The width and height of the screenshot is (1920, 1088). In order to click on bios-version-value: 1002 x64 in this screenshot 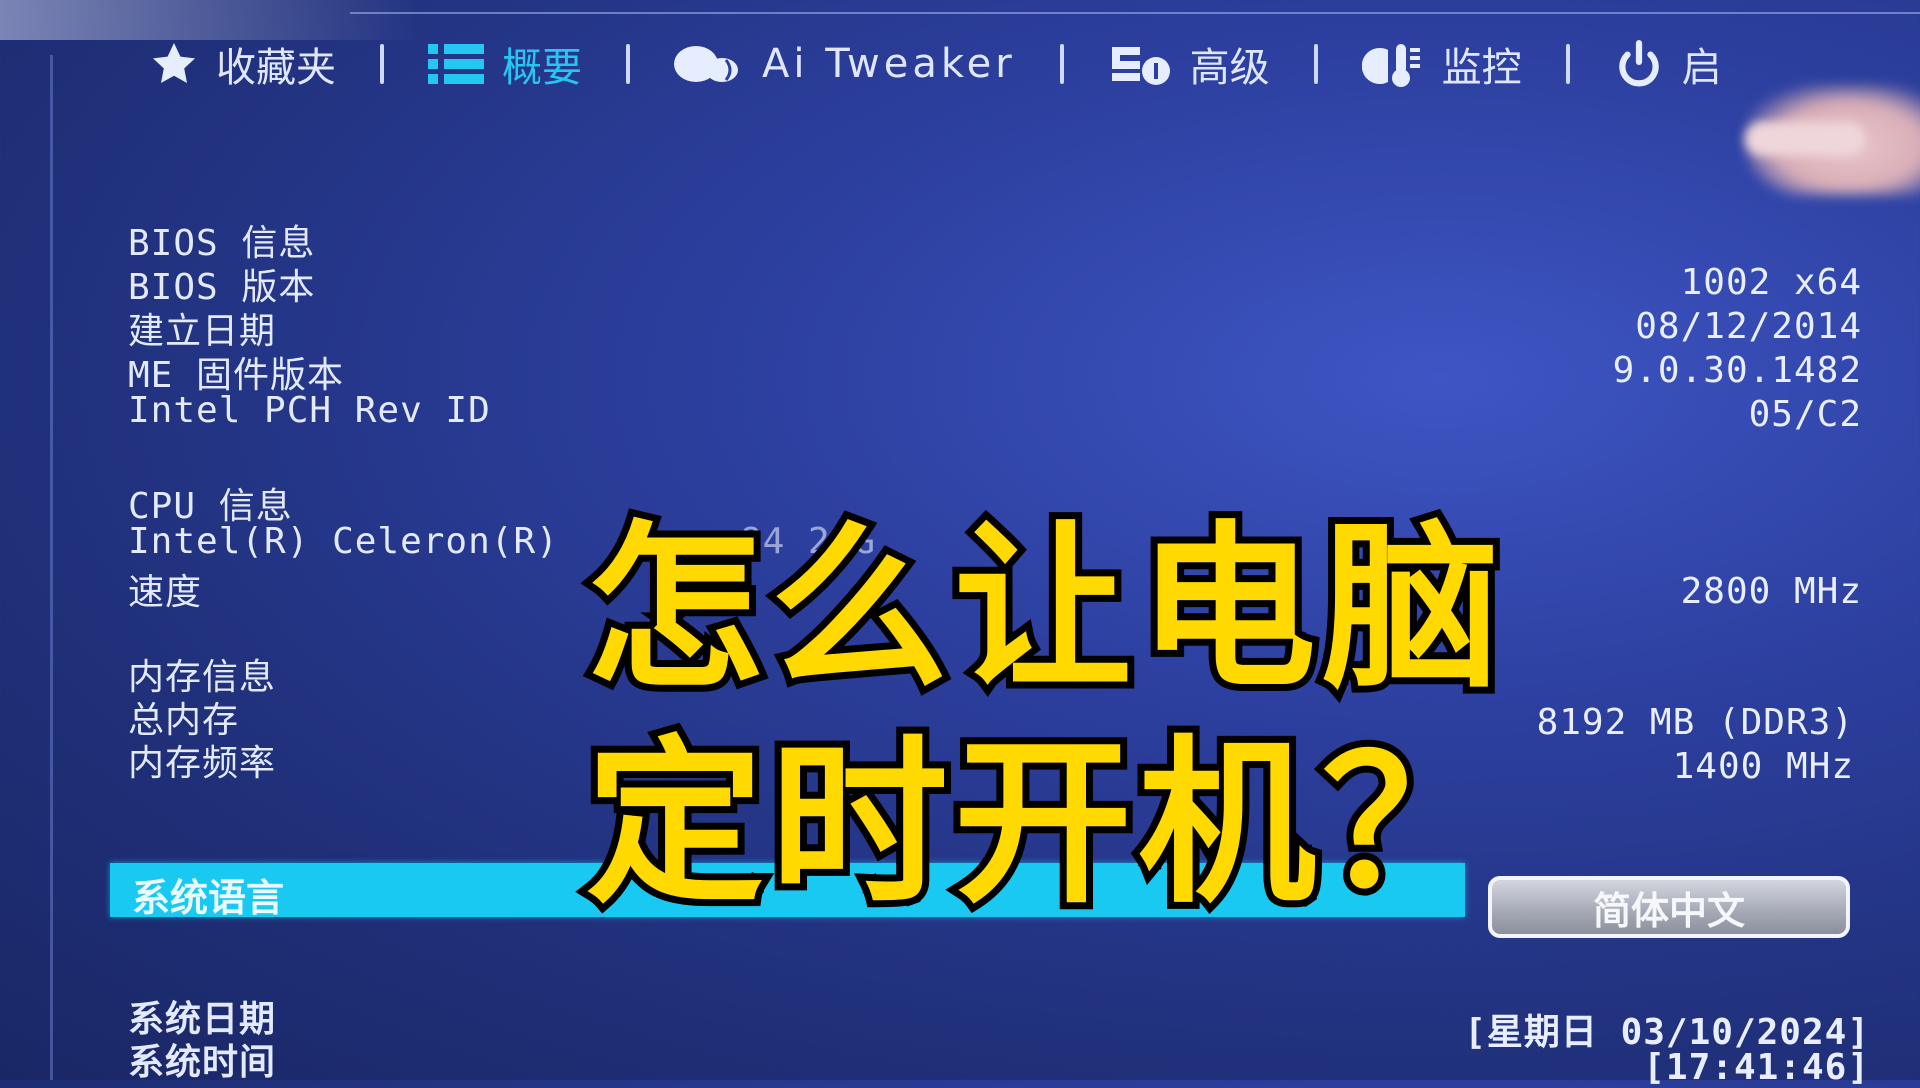, I will do `click(1771, 282)`.